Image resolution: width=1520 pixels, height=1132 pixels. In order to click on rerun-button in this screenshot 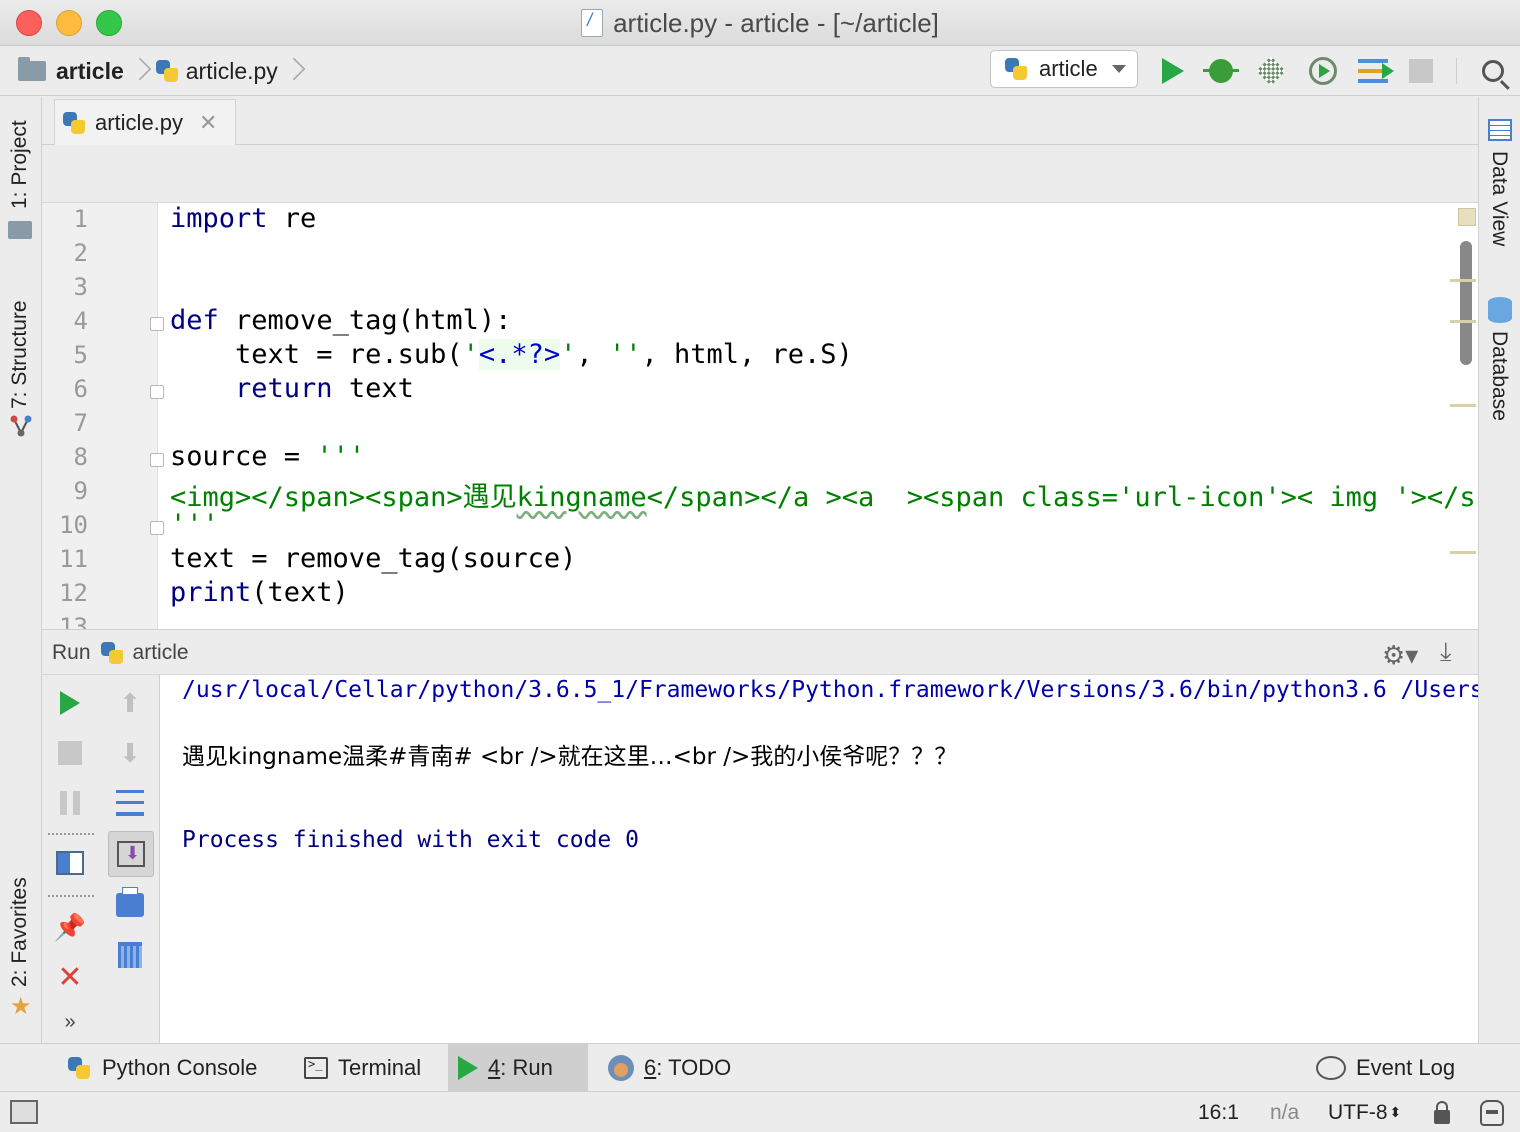, I will do `click(70, 703)`.